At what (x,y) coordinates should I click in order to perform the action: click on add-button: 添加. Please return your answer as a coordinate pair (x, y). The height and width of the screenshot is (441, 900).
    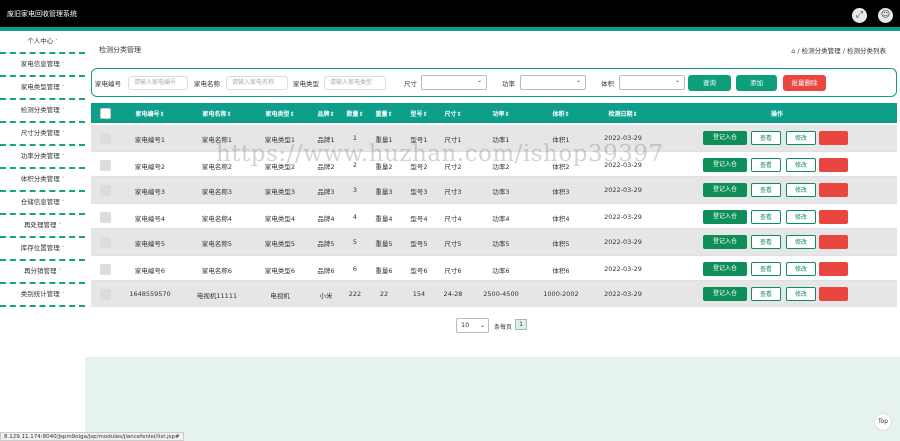
    Looking at the image, I should click on (756, 83).